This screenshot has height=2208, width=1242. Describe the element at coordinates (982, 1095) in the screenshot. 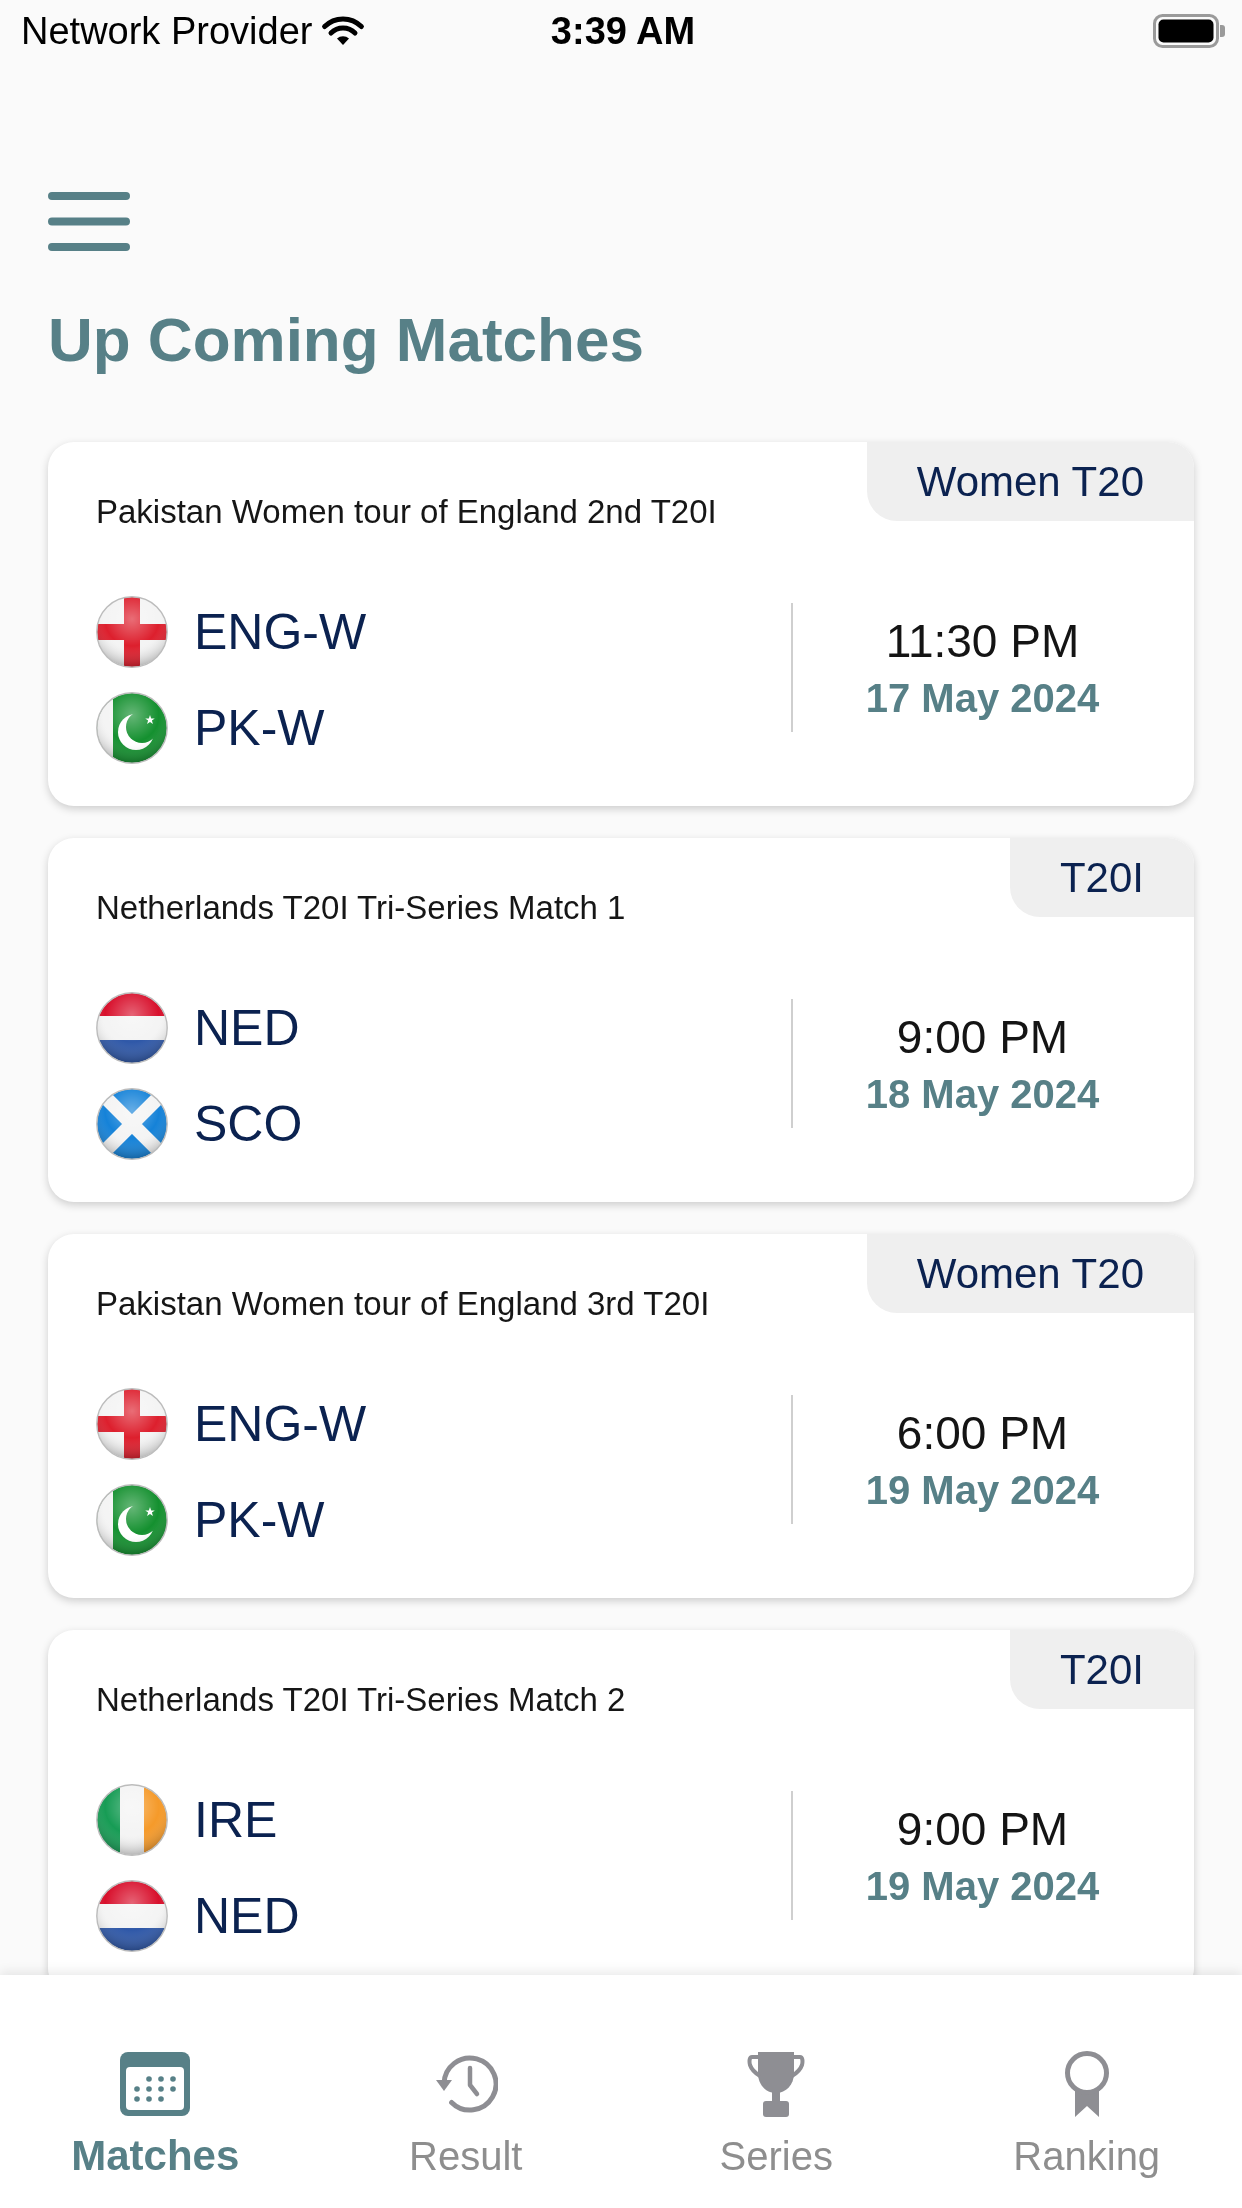

I see `match-date: 18 May 2024` at that location.